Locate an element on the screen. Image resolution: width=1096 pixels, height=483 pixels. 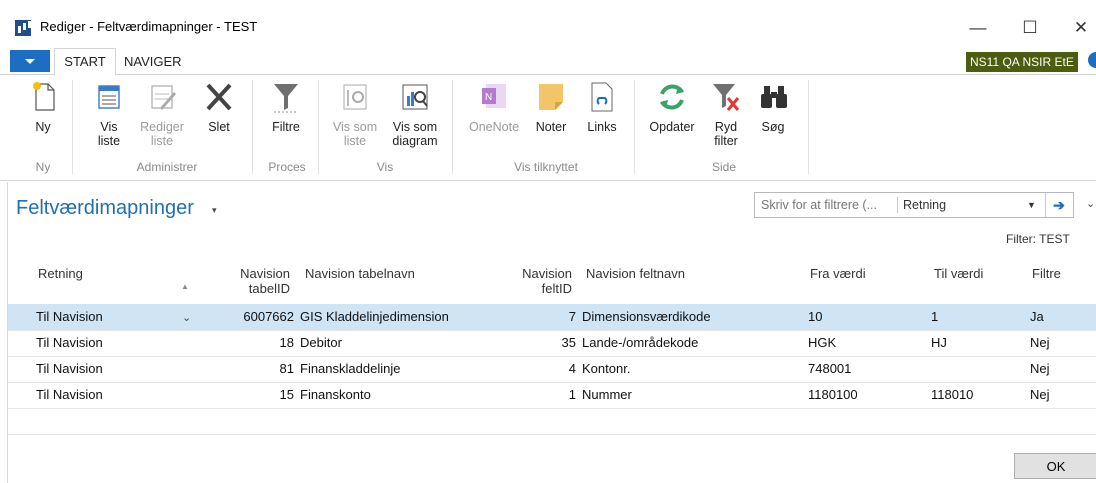
application-menu-button is located at coordinates (30, 61).